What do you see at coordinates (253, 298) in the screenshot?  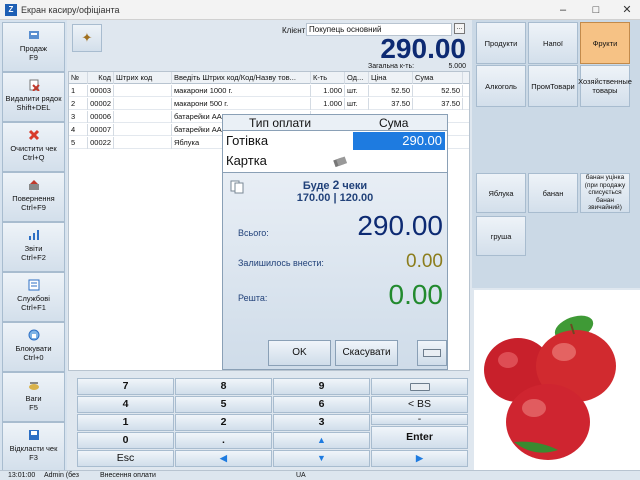 I see `change-label: Решта:` at bounding box center [253, 298].